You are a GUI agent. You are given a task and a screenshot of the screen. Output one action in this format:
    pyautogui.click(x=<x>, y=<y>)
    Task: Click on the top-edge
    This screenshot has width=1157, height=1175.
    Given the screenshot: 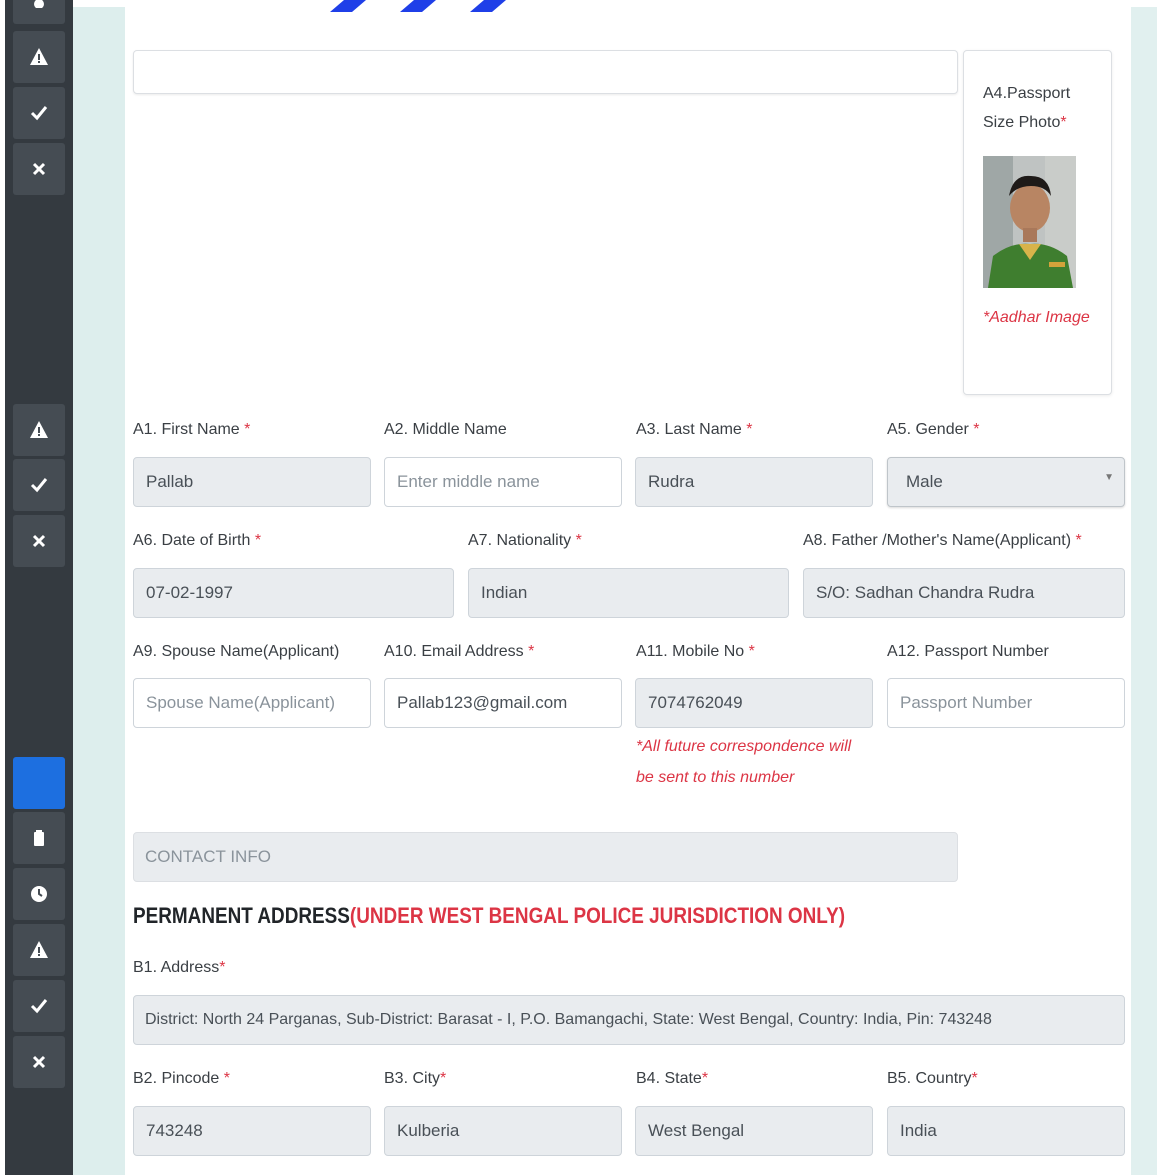 What is the action you would take?
    pyautogui.click(x=578, y=3)
    